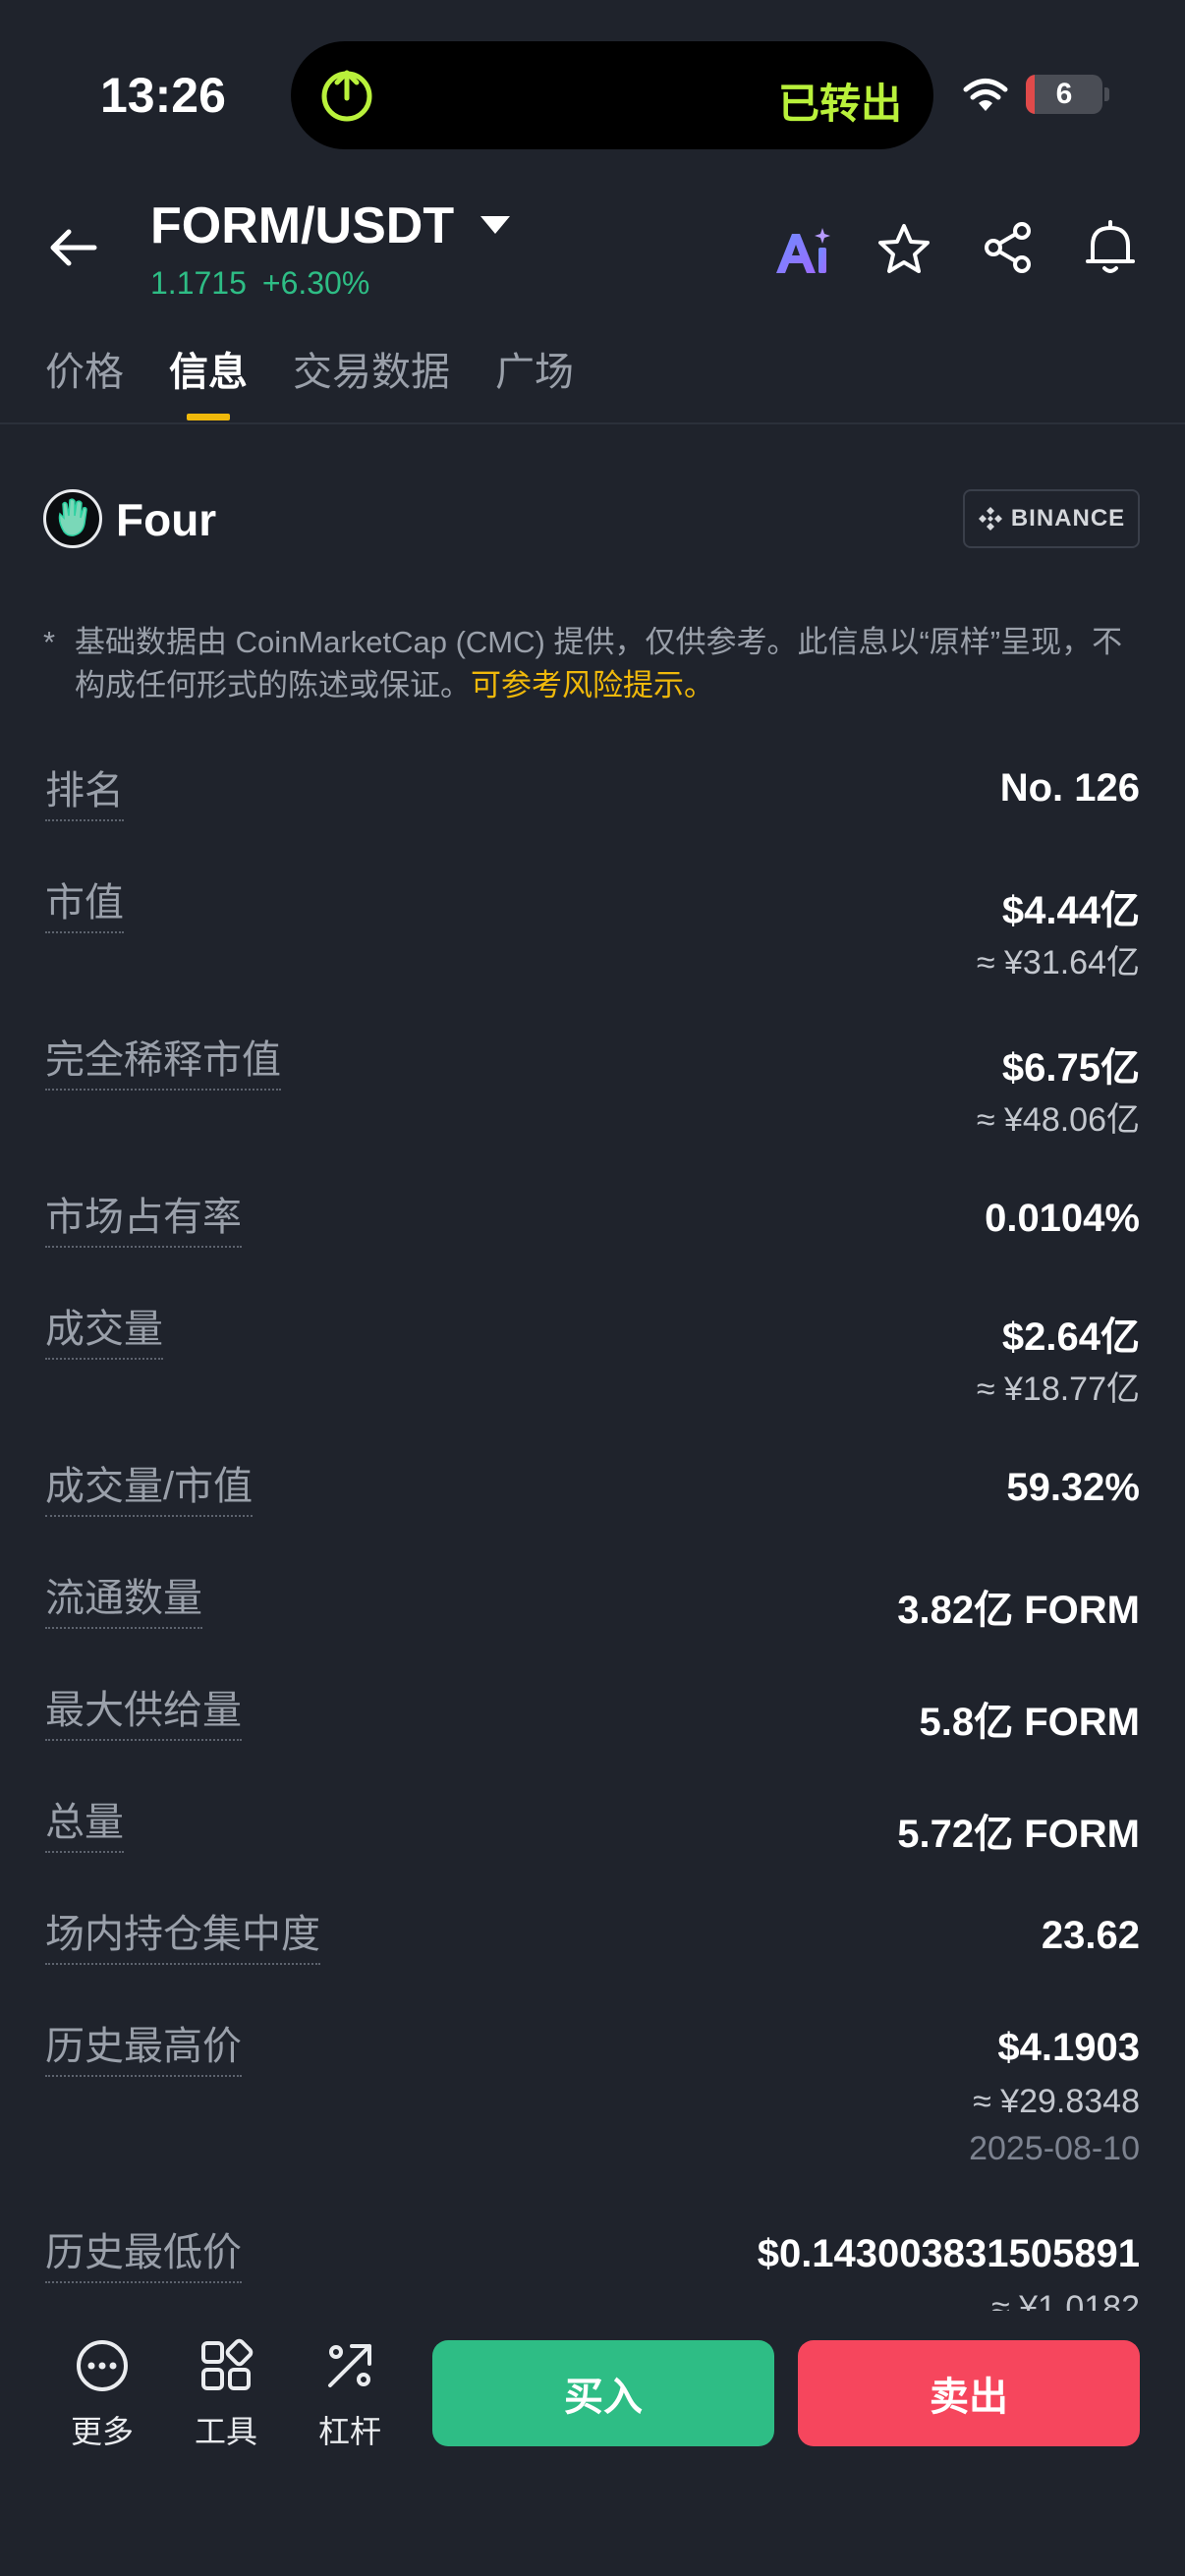 The height and width of the screenshot is (2576, 1185). Describe the element at coordinates (226, 2431) in the screenshot. I see `nav-tools-label: 工具` at that location.